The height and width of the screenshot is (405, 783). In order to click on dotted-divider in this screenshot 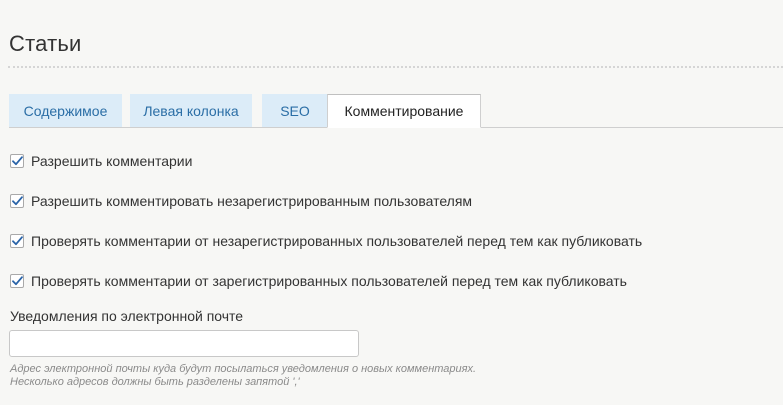, I will do `click(395, 67)`.